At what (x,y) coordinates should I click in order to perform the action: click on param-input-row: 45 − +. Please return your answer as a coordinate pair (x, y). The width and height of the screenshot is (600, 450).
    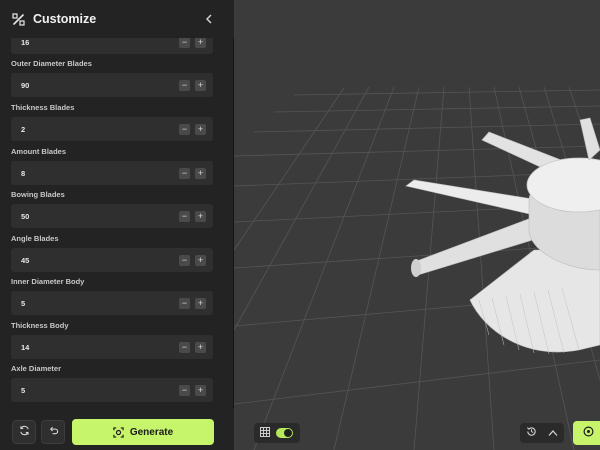
    Looking at the image, I should click on (112, 260).